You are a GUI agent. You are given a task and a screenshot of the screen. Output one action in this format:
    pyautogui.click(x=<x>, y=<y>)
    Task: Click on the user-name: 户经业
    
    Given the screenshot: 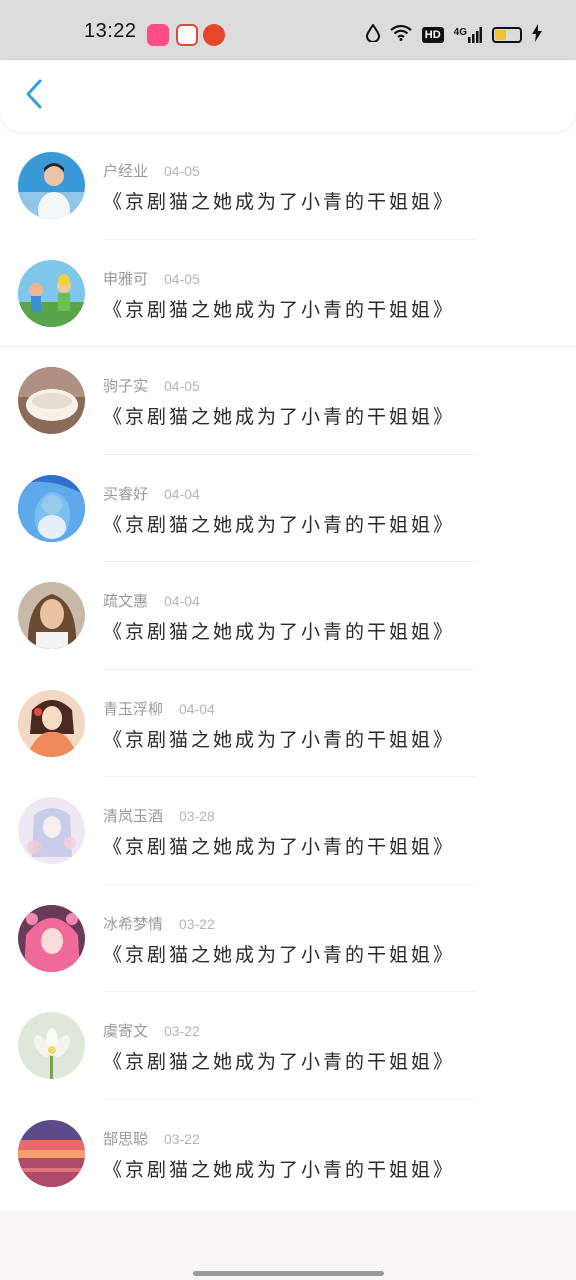 What is the action you would take?
    pyautogui.click(x=125, y=170)
    